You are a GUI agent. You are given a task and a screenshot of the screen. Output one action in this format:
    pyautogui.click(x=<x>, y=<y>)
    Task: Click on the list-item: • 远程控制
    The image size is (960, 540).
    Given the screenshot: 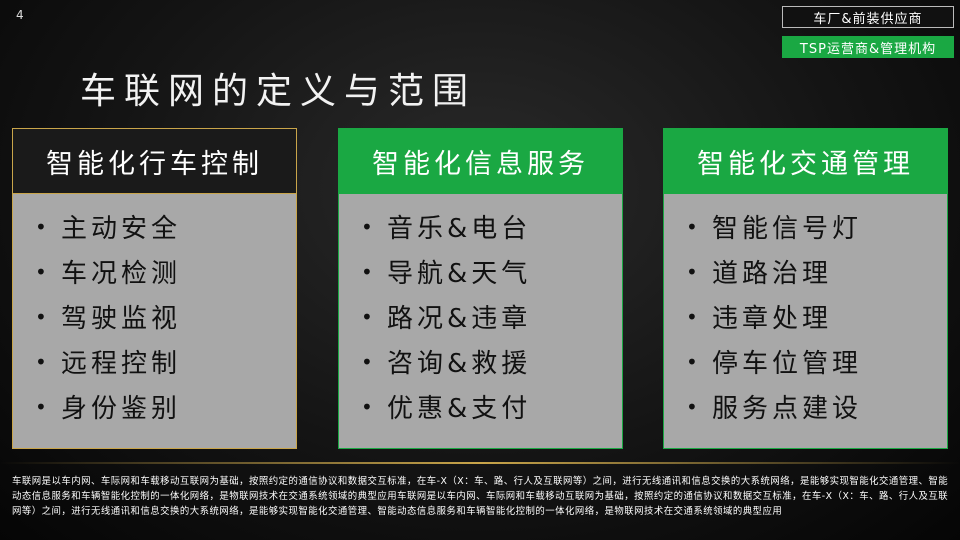 What is the action you would take?
    pyautogui.click(x=165, y=361)
    